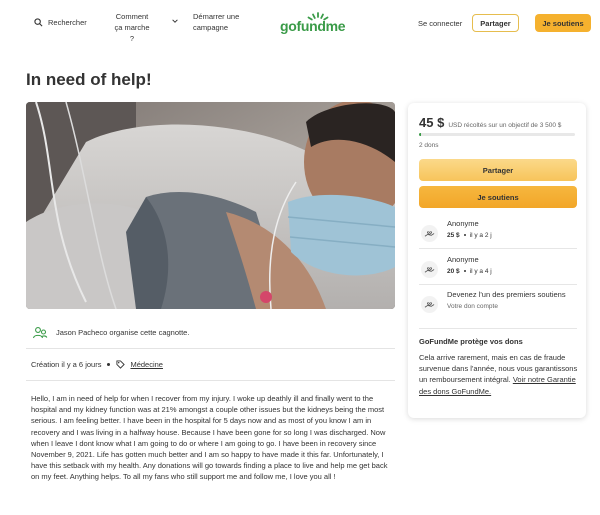 The image size is (600, 515). Describe the element at coordinates (121, 364) in the screenshot. I see `tag-icon` at that location.